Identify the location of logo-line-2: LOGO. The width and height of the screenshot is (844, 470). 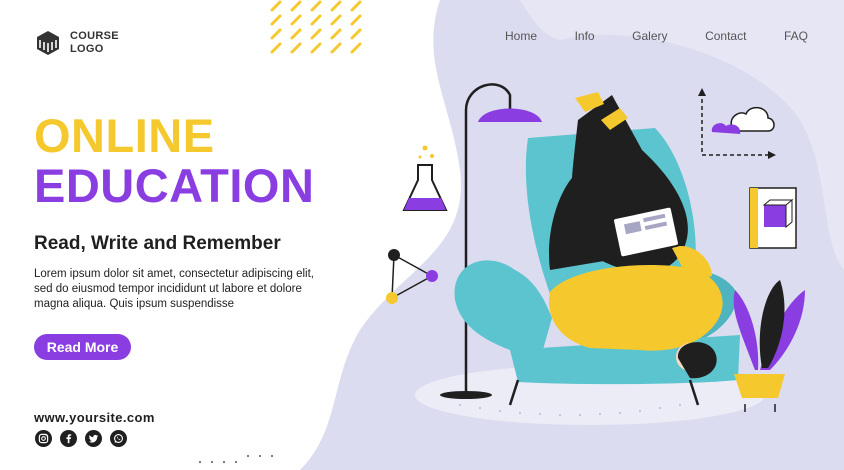
(87, 49).